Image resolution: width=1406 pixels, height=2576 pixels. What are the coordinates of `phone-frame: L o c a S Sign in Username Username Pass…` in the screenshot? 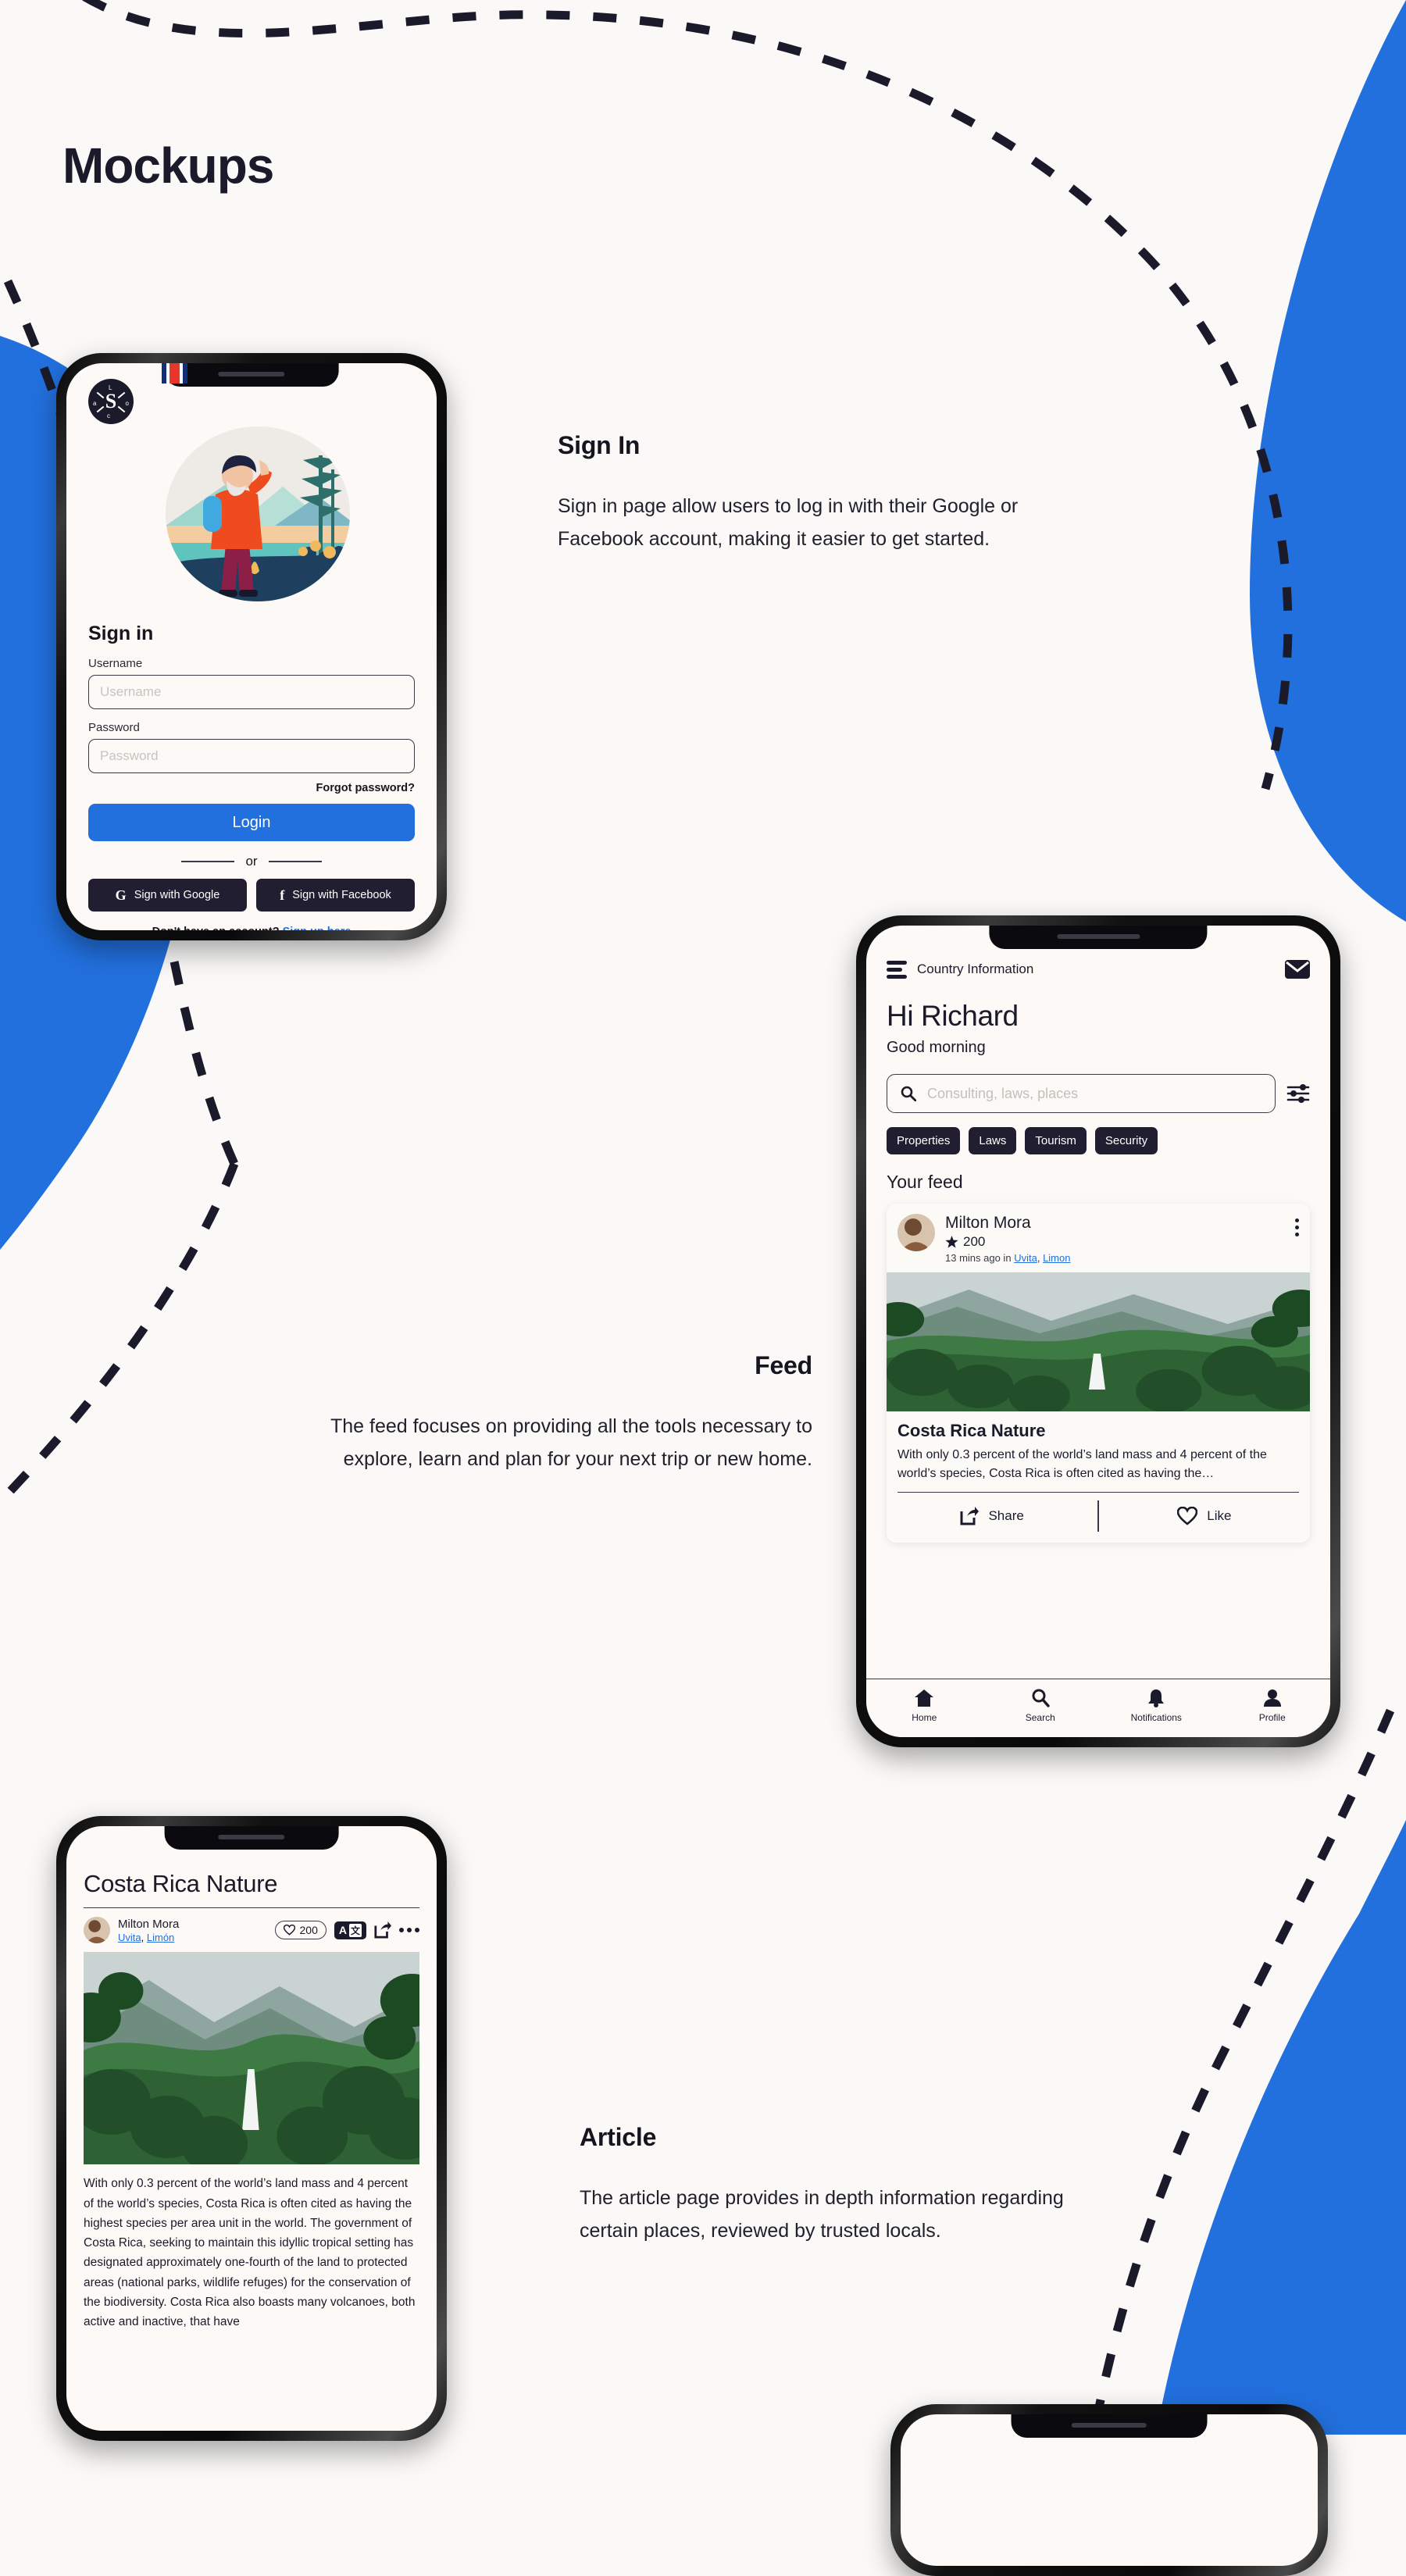 It's located at (251, 646).